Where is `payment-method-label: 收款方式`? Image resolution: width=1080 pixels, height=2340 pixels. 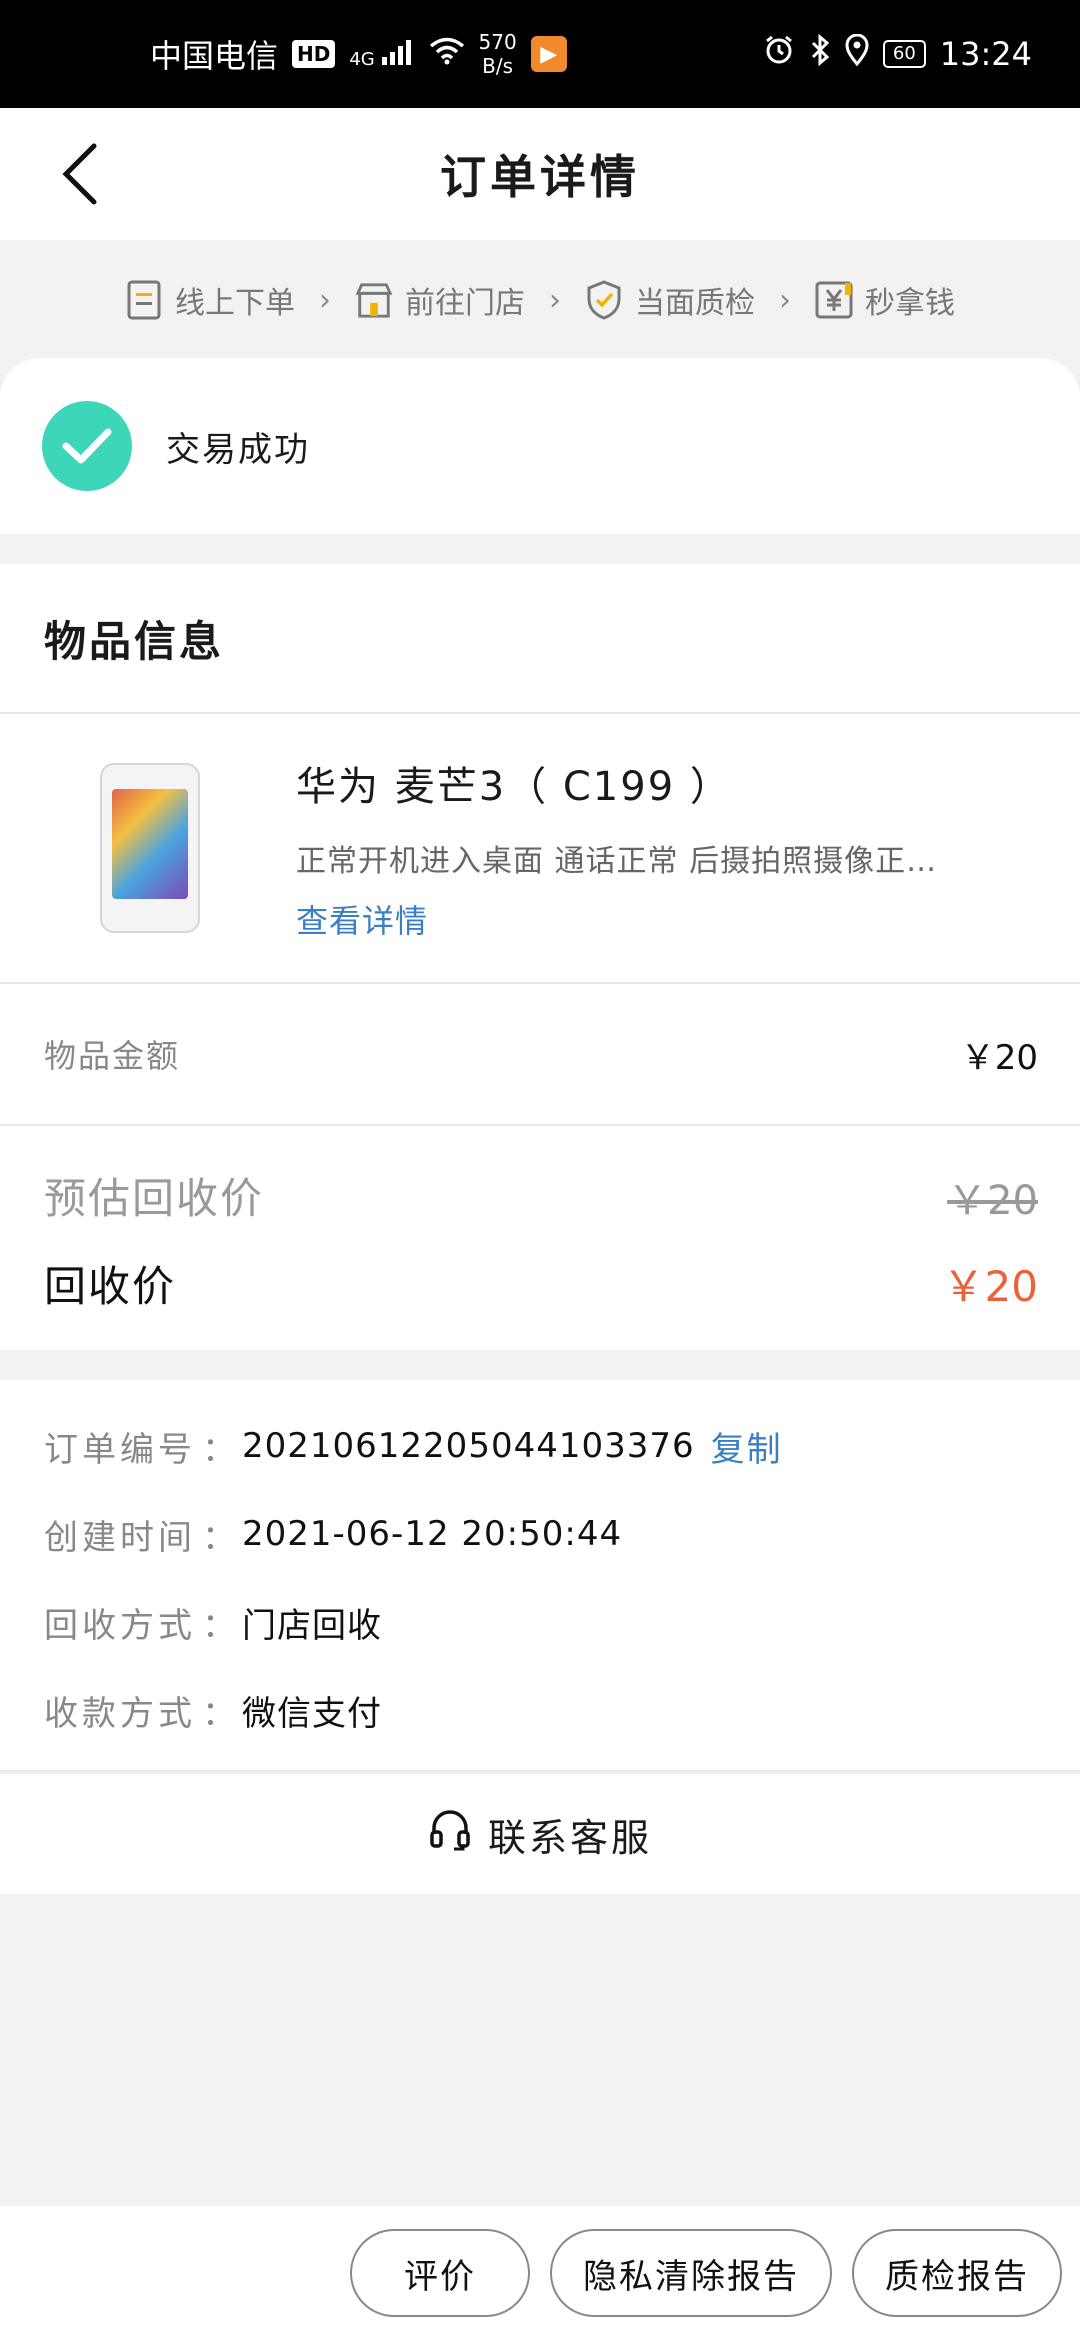
payment-method-label: 收款方式 is located at coordinates (120, 1713).